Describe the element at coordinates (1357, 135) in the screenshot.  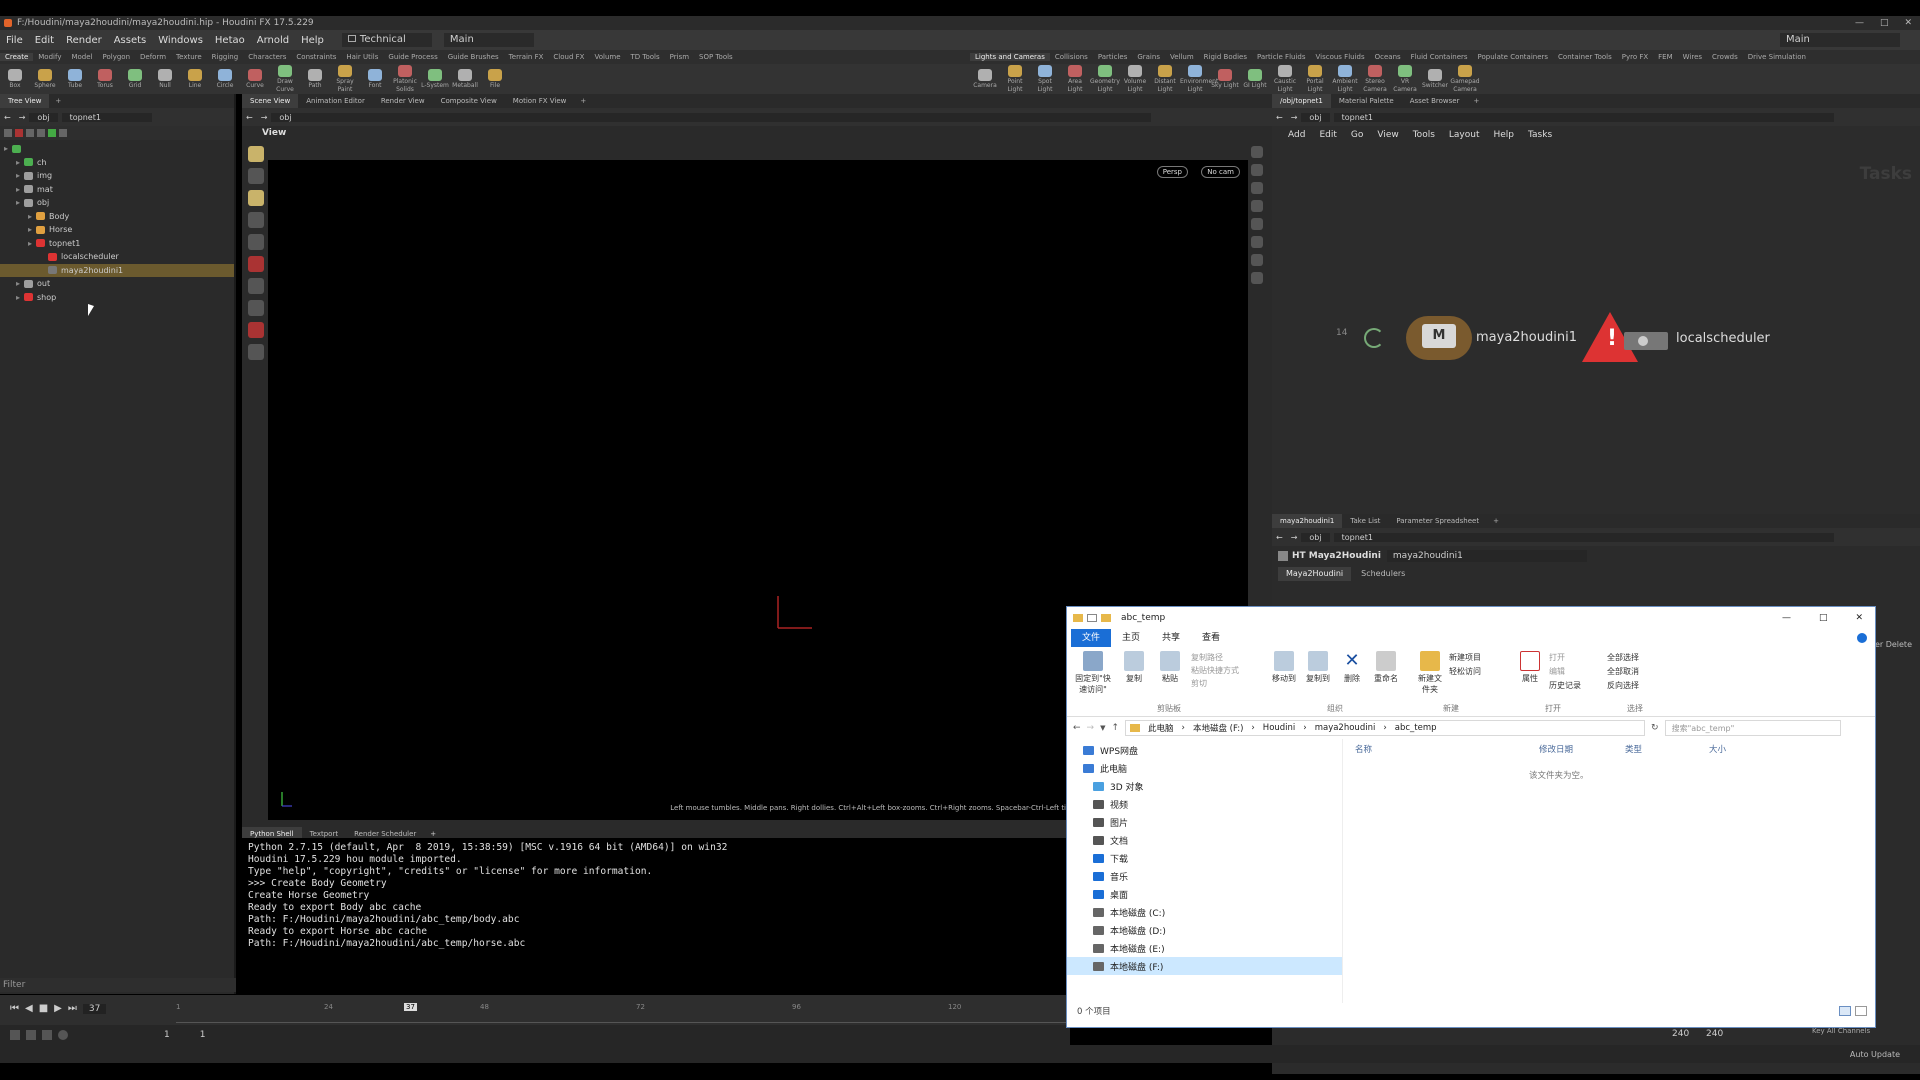
I see `network-menu-go: Go` at that location.